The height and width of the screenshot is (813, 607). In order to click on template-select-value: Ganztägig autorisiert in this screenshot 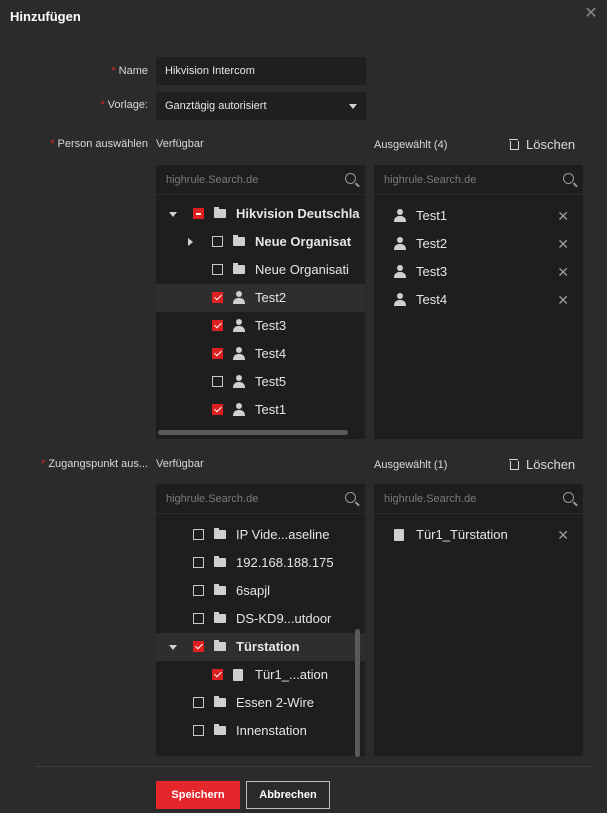, I will do `click(216, 106)`.